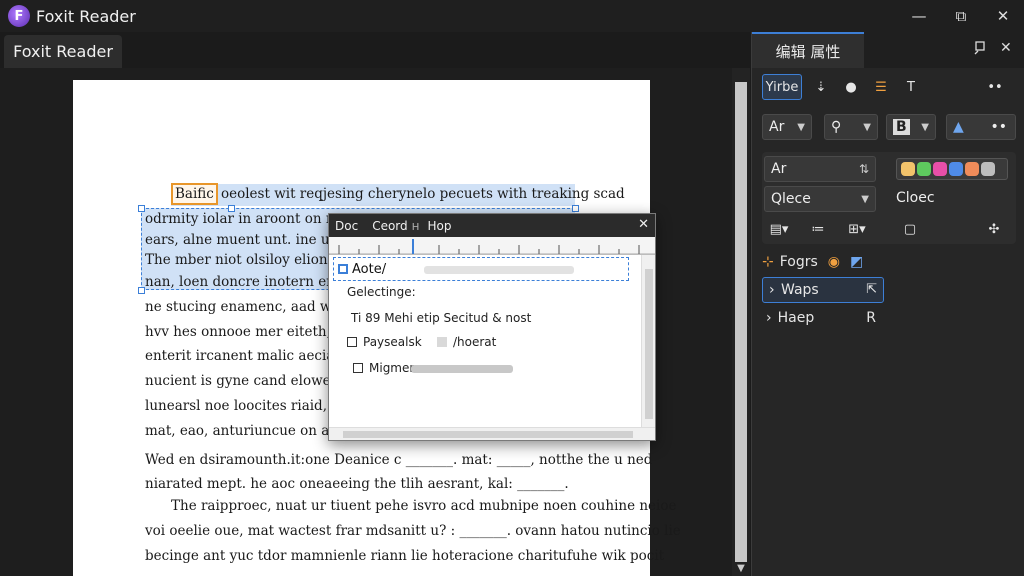 This screenshot has height=576, width=1024. Describe the element at coordinates (251, 260) in the screenshot. I see `text-line: The mber niot olsiloy eliona ue` at that location.